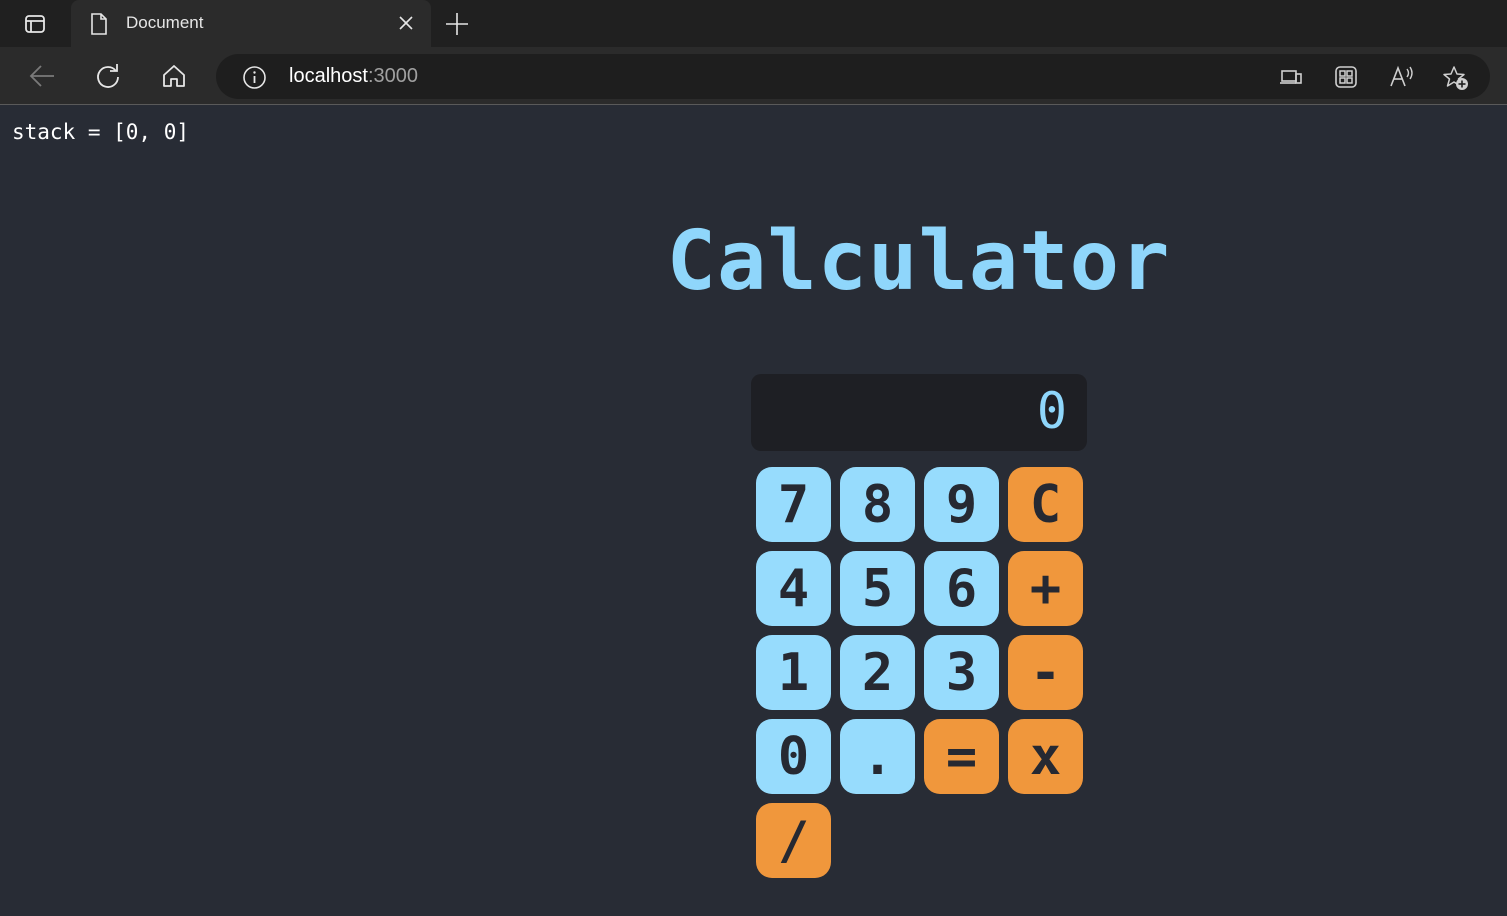  I want to click on add-favorite-icon, so click(1456, 78).